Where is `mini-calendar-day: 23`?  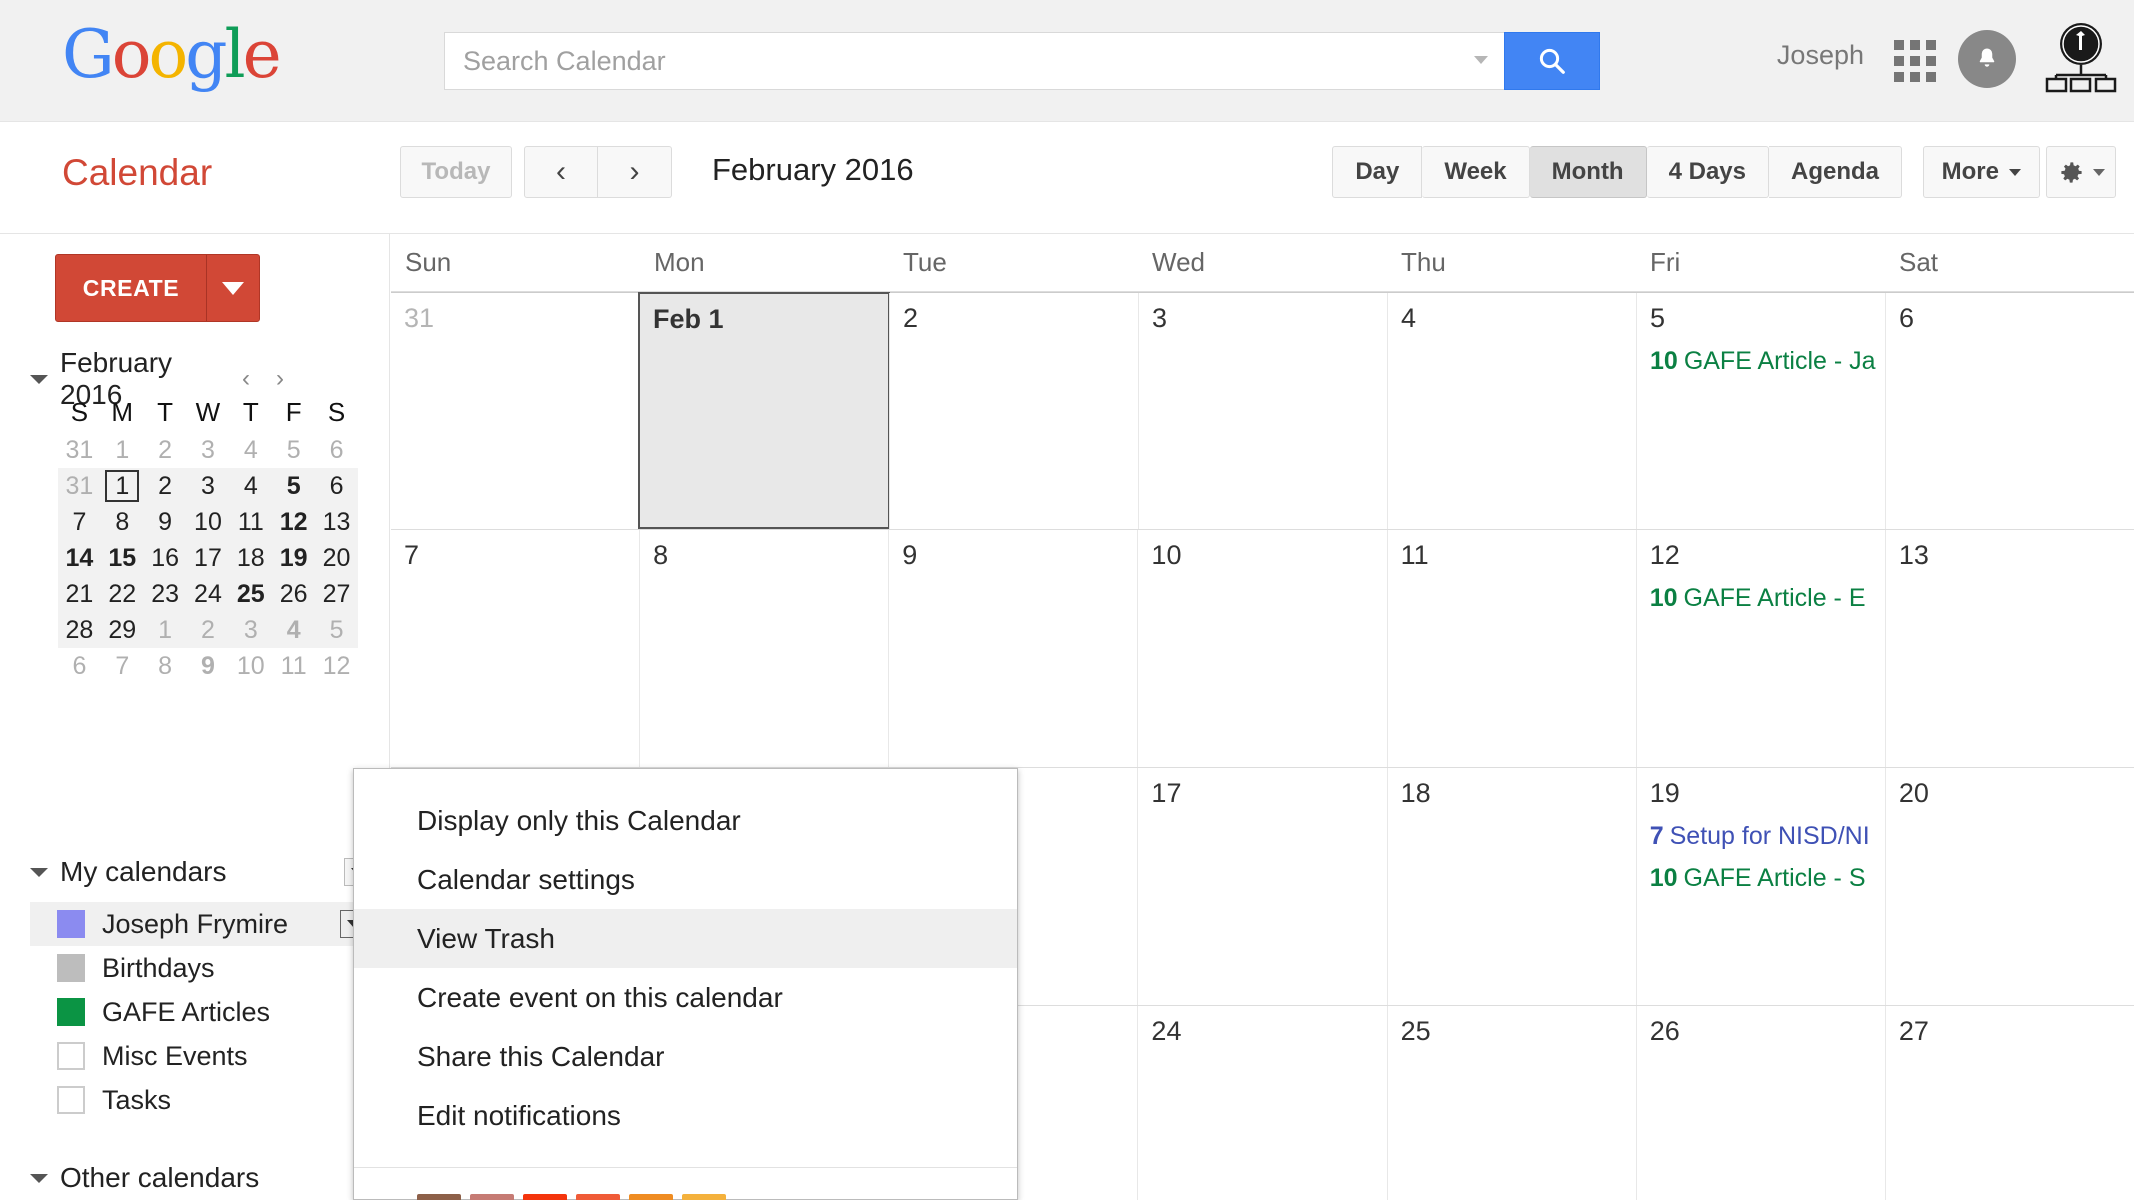 mini-calendar-day: 23 is located at coordinates (165, 594).